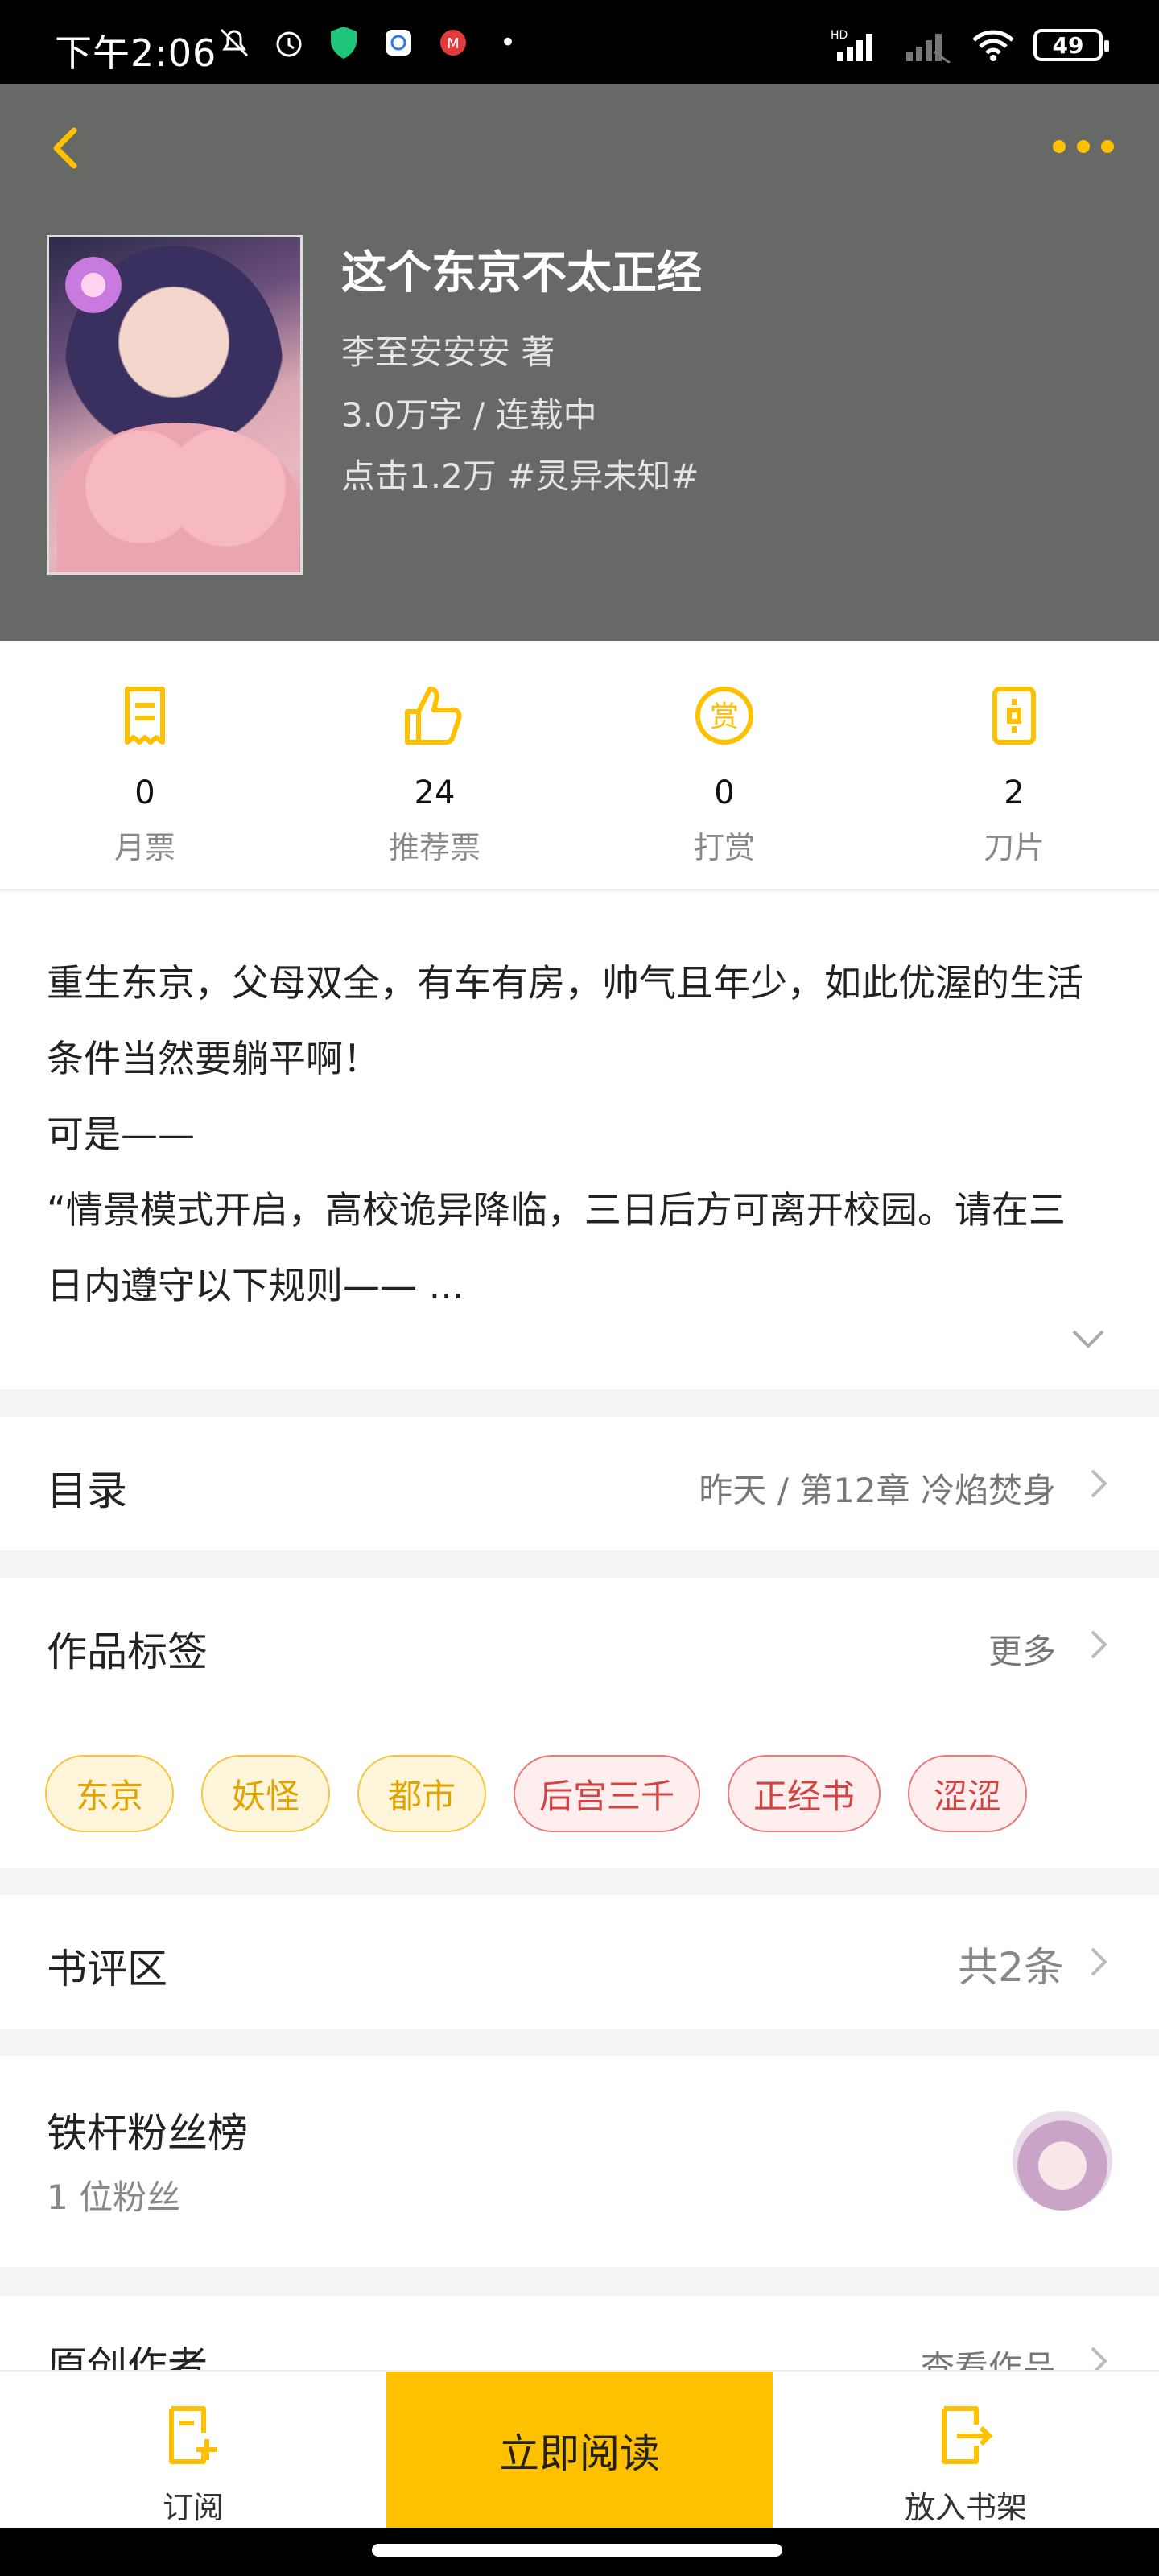 The image size is (1159, 2576). Describe the element at coordinates (127, 1652) in the screenshot. I see `tags-label: 作品标签` at that location.